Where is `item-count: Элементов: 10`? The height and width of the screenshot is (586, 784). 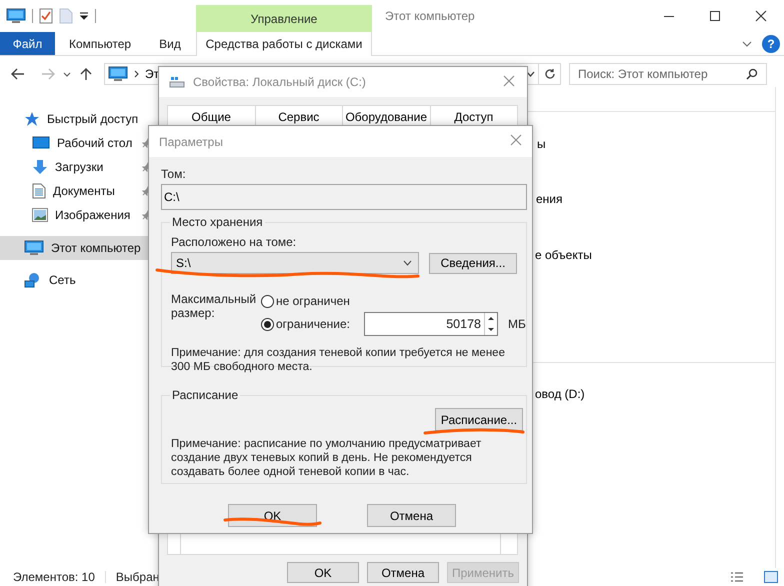 item-count: Элементов: 10 is located at coordinates (54, 577).